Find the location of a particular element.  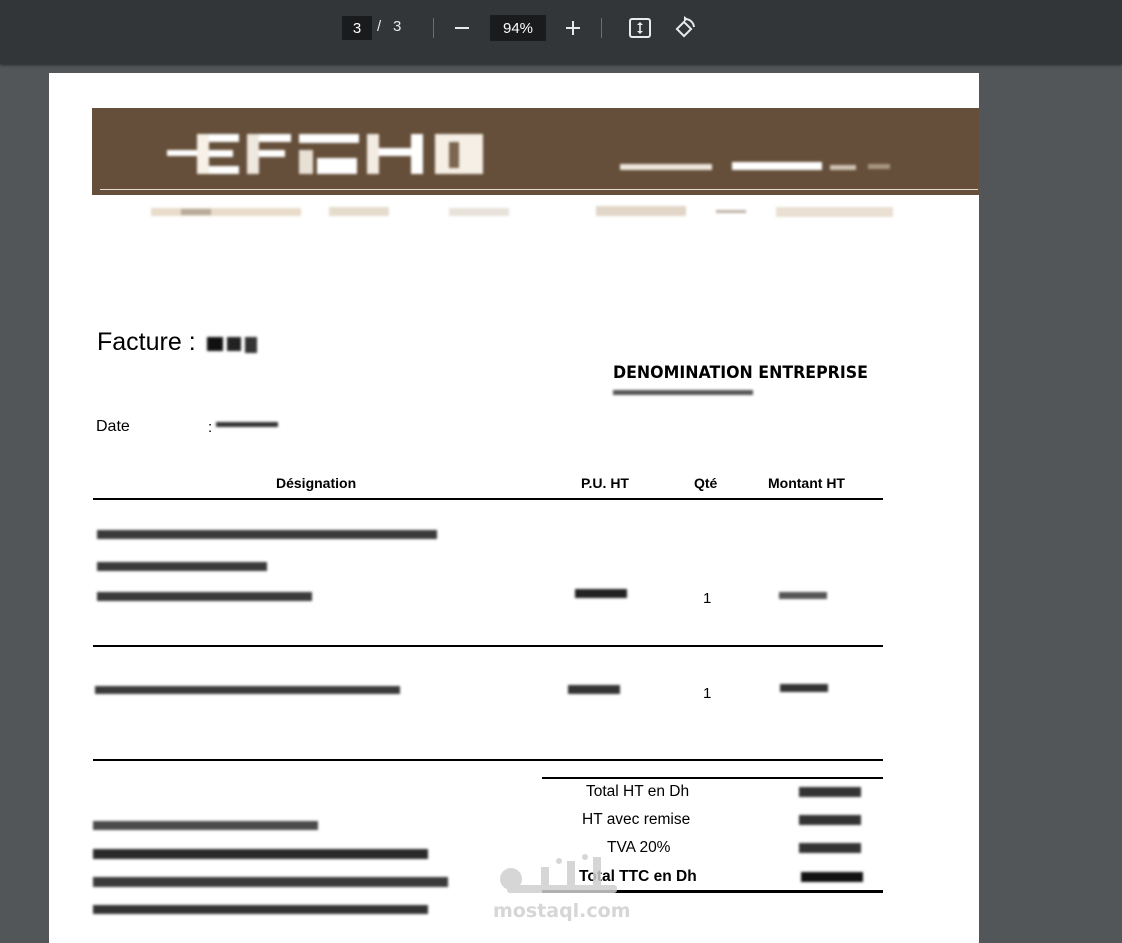

date-colon: : is located at coordinates (210, 427).